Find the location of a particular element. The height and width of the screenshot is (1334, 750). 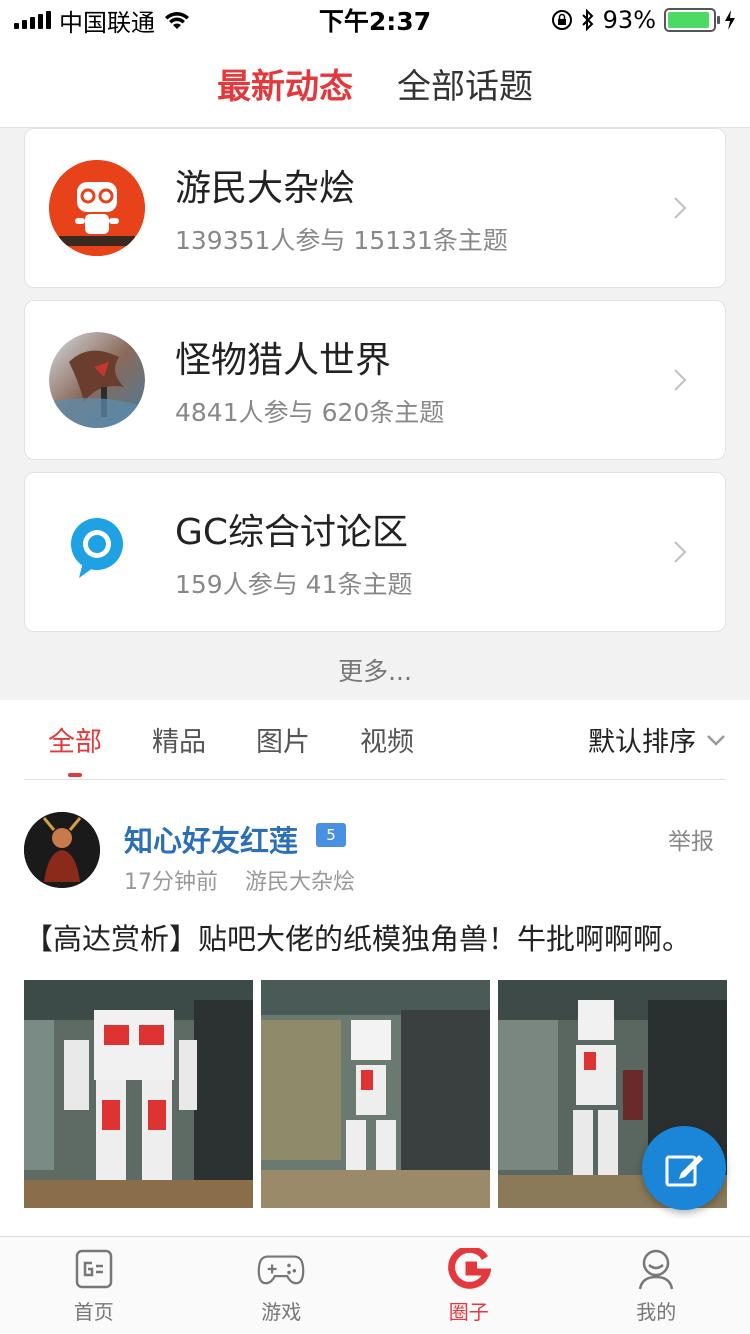

nav-label: 我的 is located at coordinates (656, 1312).